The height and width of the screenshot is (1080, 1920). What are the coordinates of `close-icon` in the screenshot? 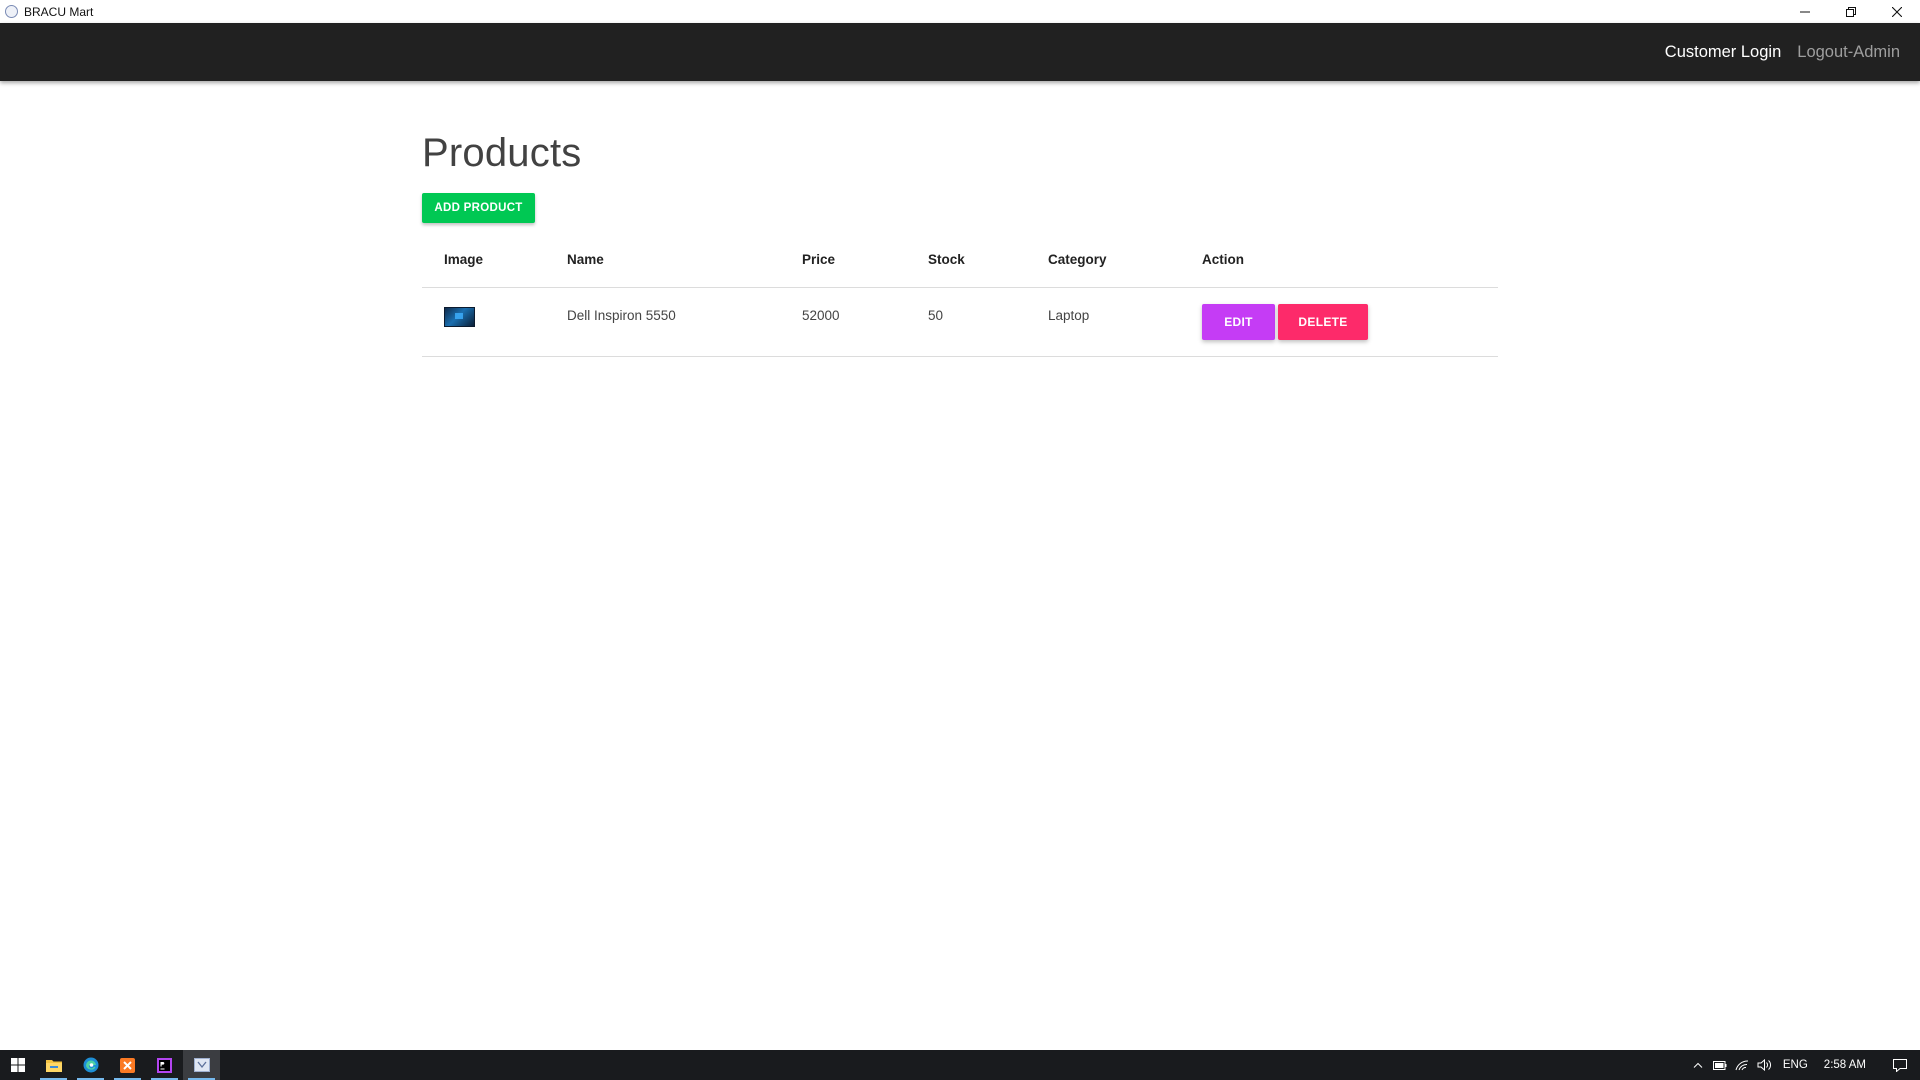 It's located at (1897, 11).